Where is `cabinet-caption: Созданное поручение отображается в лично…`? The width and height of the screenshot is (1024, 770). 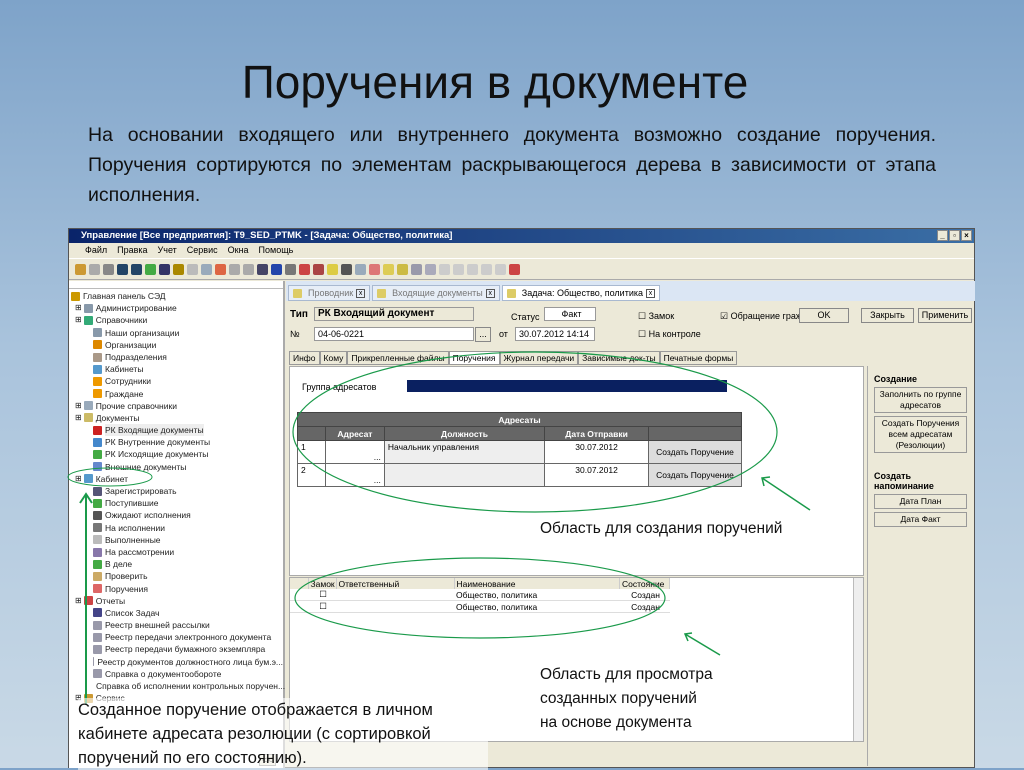
cabinet-caption: Созданное поручение отображается в лично… is located at coordinates (283, 734).